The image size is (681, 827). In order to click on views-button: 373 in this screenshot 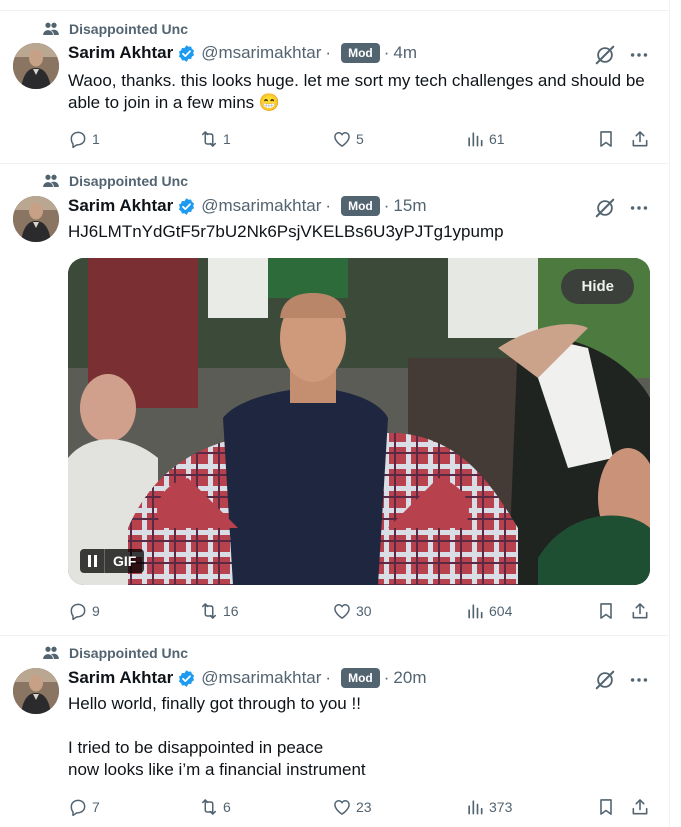, I will do `click(488, 807)`.